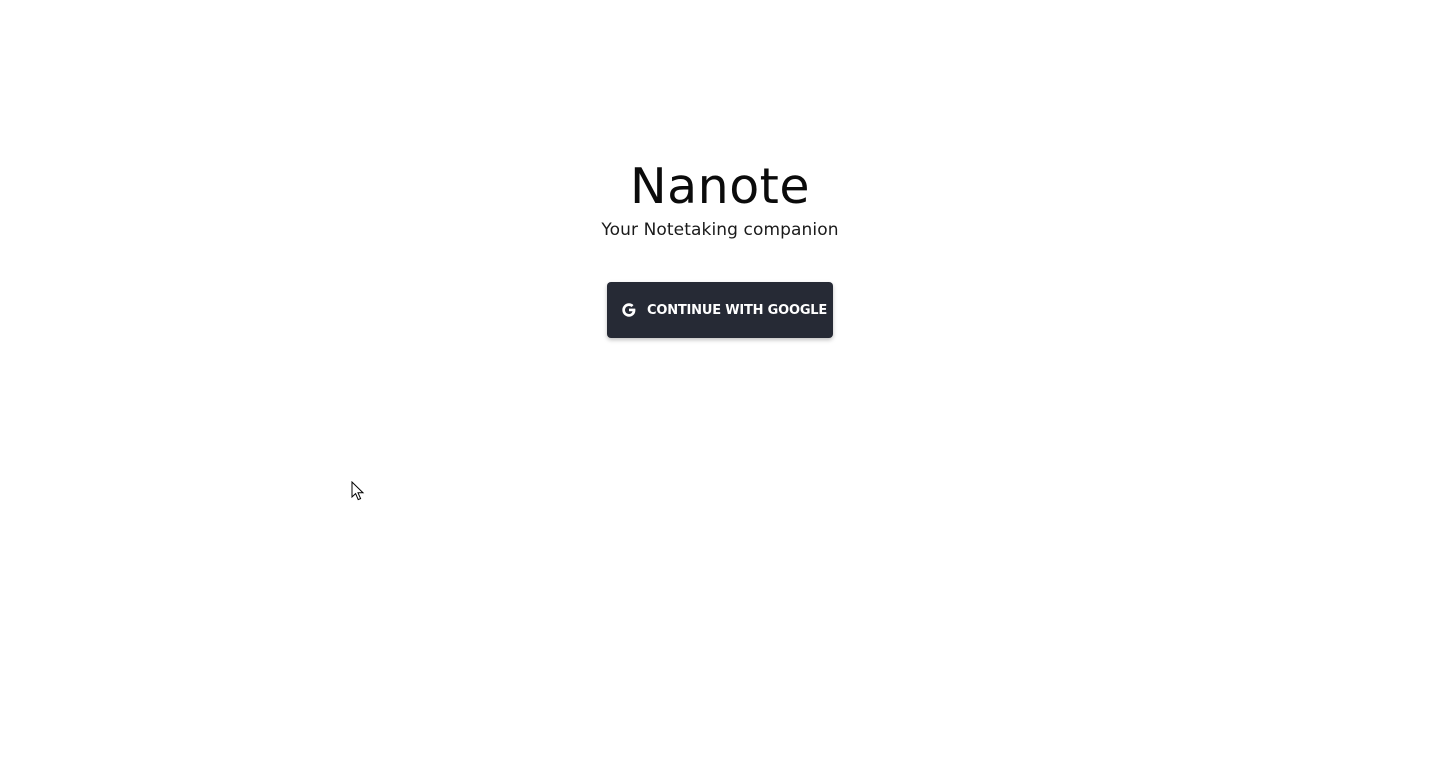  I want to click on google-icon, so click(629, 310).